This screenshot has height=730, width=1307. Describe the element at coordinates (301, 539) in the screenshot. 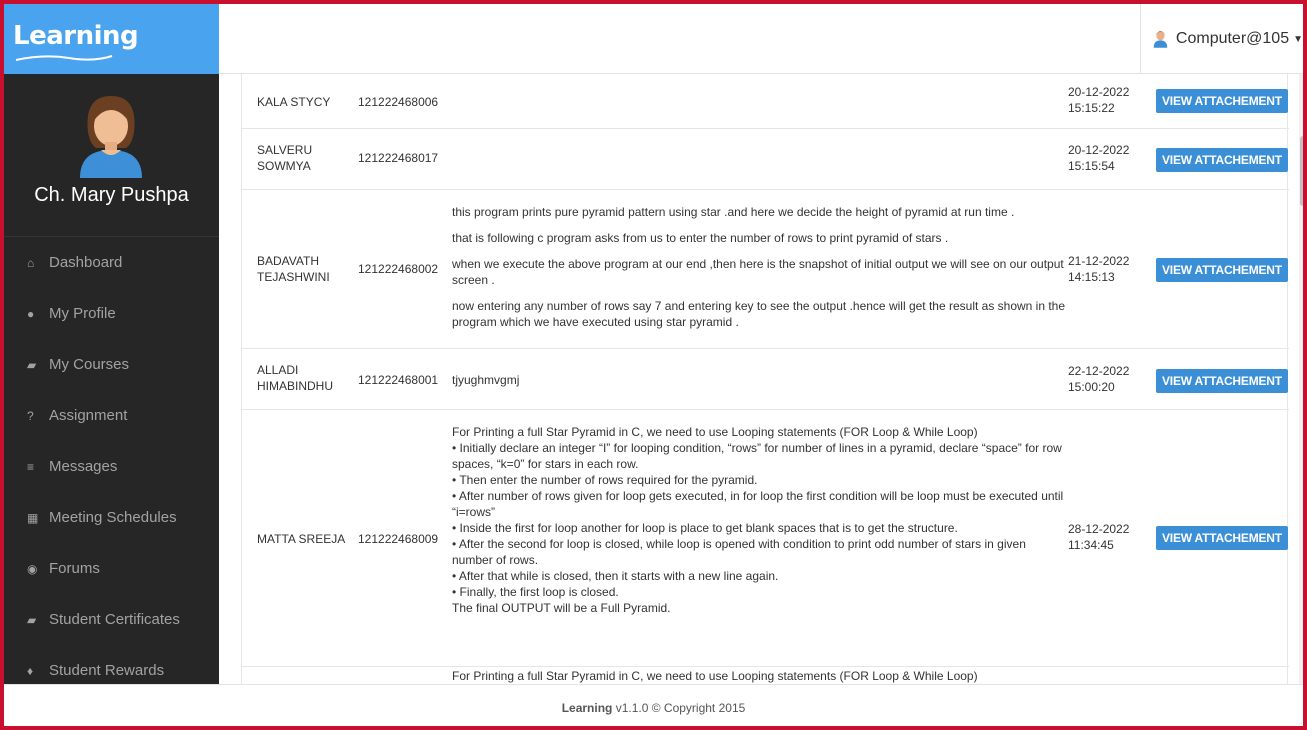

I see `student-name: MATTA SREEJA` at that location.